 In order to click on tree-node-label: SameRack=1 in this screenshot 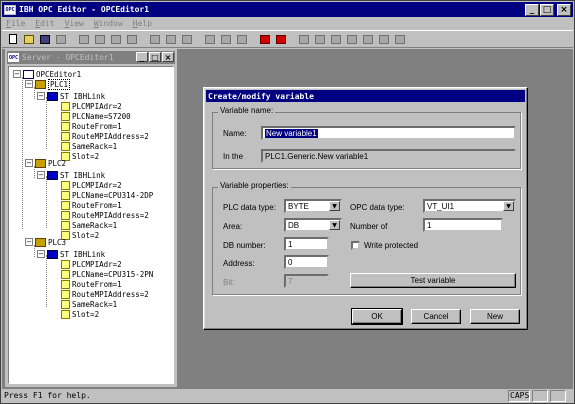, I will do `click(95, 304)`.